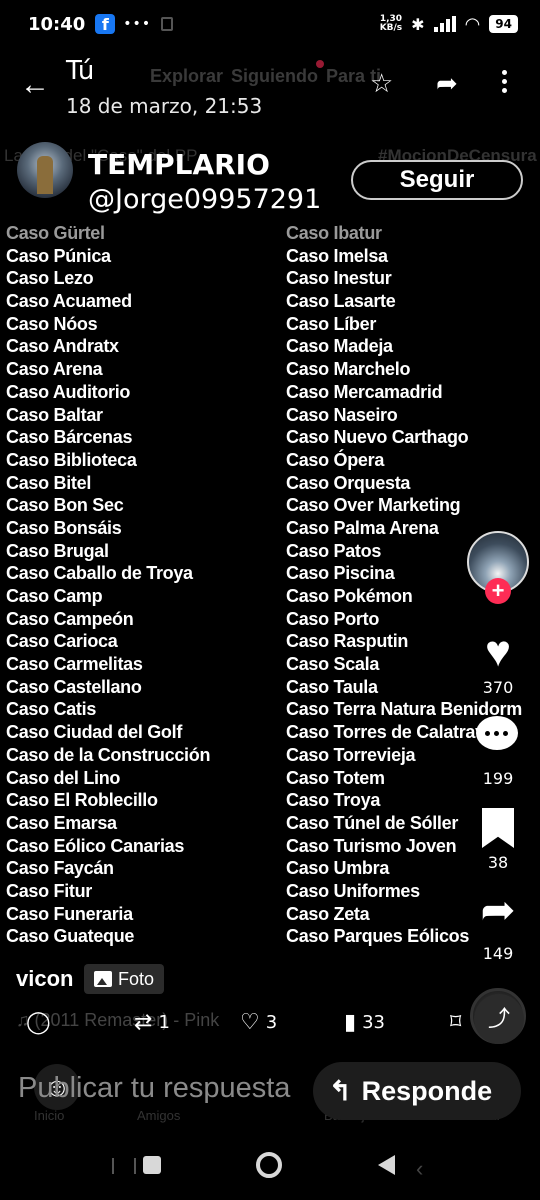 Image resolution: width=540 pixels, height=1200 pixels. What do you see at coordinates (373, 505) in the screenshot?
I see `case-item: Caso Over Marketing` at bounding box center [373, 505].